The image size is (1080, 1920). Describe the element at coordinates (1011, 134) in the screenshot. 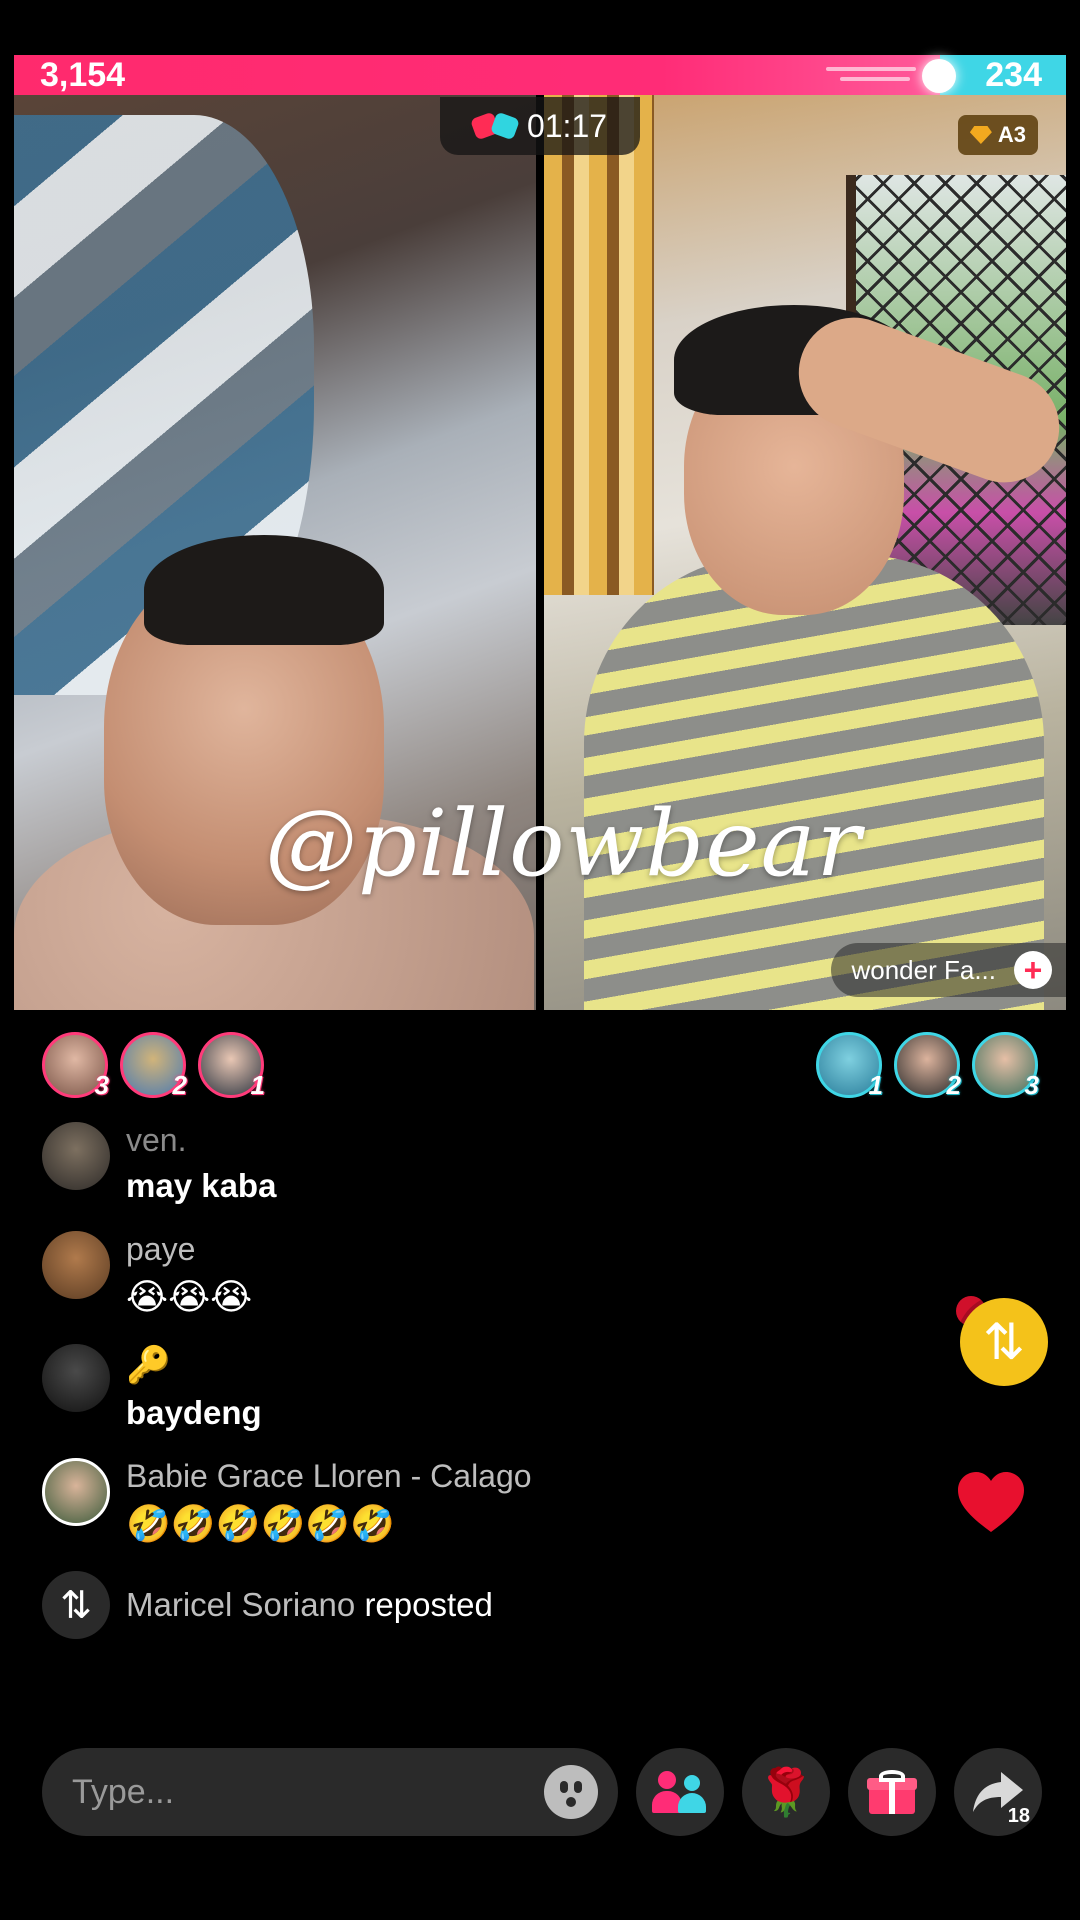

I see `rank-badge-label: A3` at that location.